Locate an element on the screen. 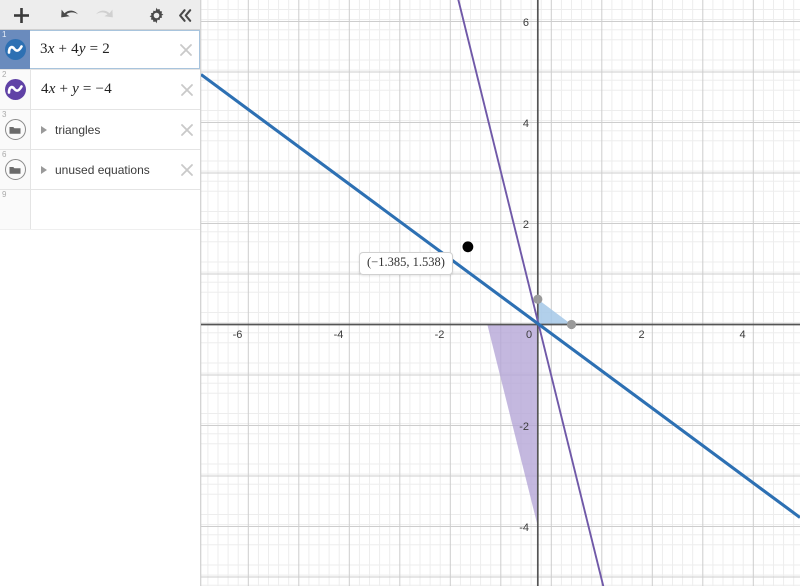 Image resolution: width=800 pixels, height=586 pixels. expression-1-input: 3x + 4y = 2 is located at coordinates (115, 49).